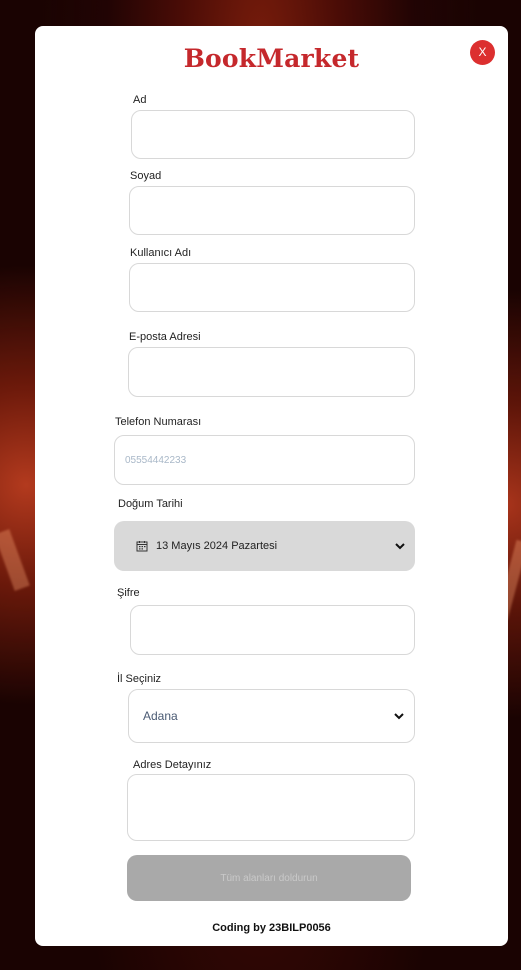 The width and height of the screenshot is (521, 970). Describe the element at coordinates (128, 593) in the screenshot. I see `password-label: Şifre` at that location.